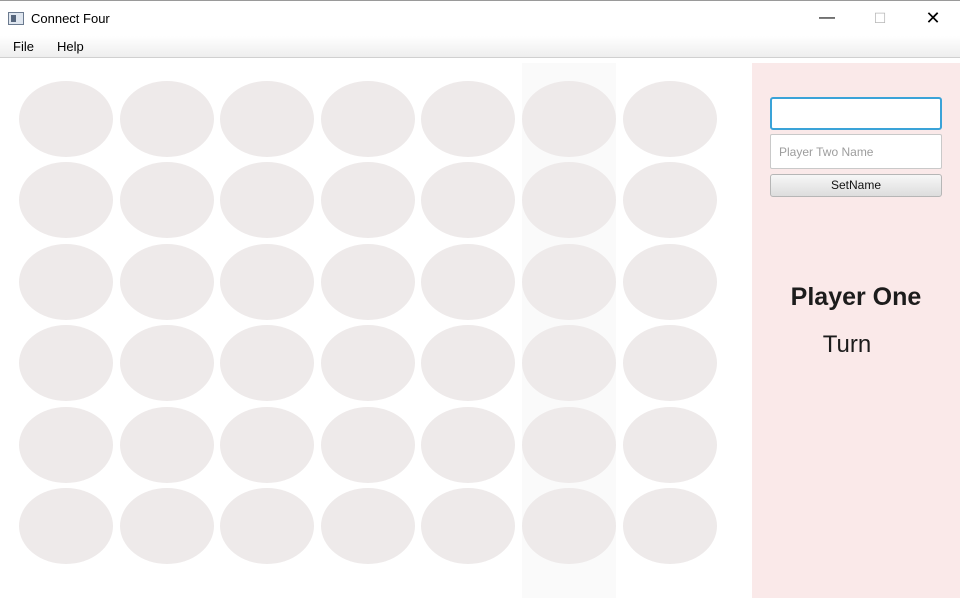 The height and width of the screenshot is (598, 960). What do you see at coordinates (933, 19) in the screenshot?
I see `close-button: ✕` at bounding box center [933, 19].